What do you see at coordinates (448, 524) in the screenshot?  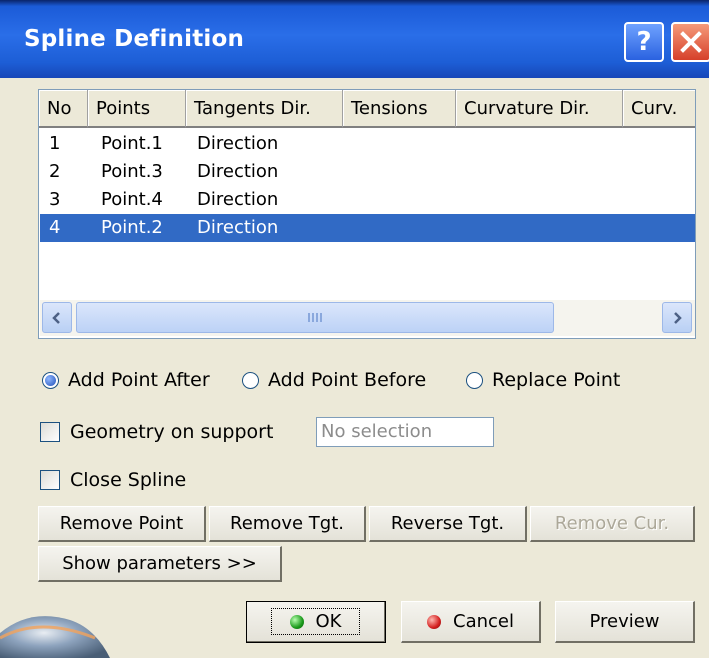 I see `reverse-tangent-button: Reverse Tgt.` at bounding box center [448, 524].